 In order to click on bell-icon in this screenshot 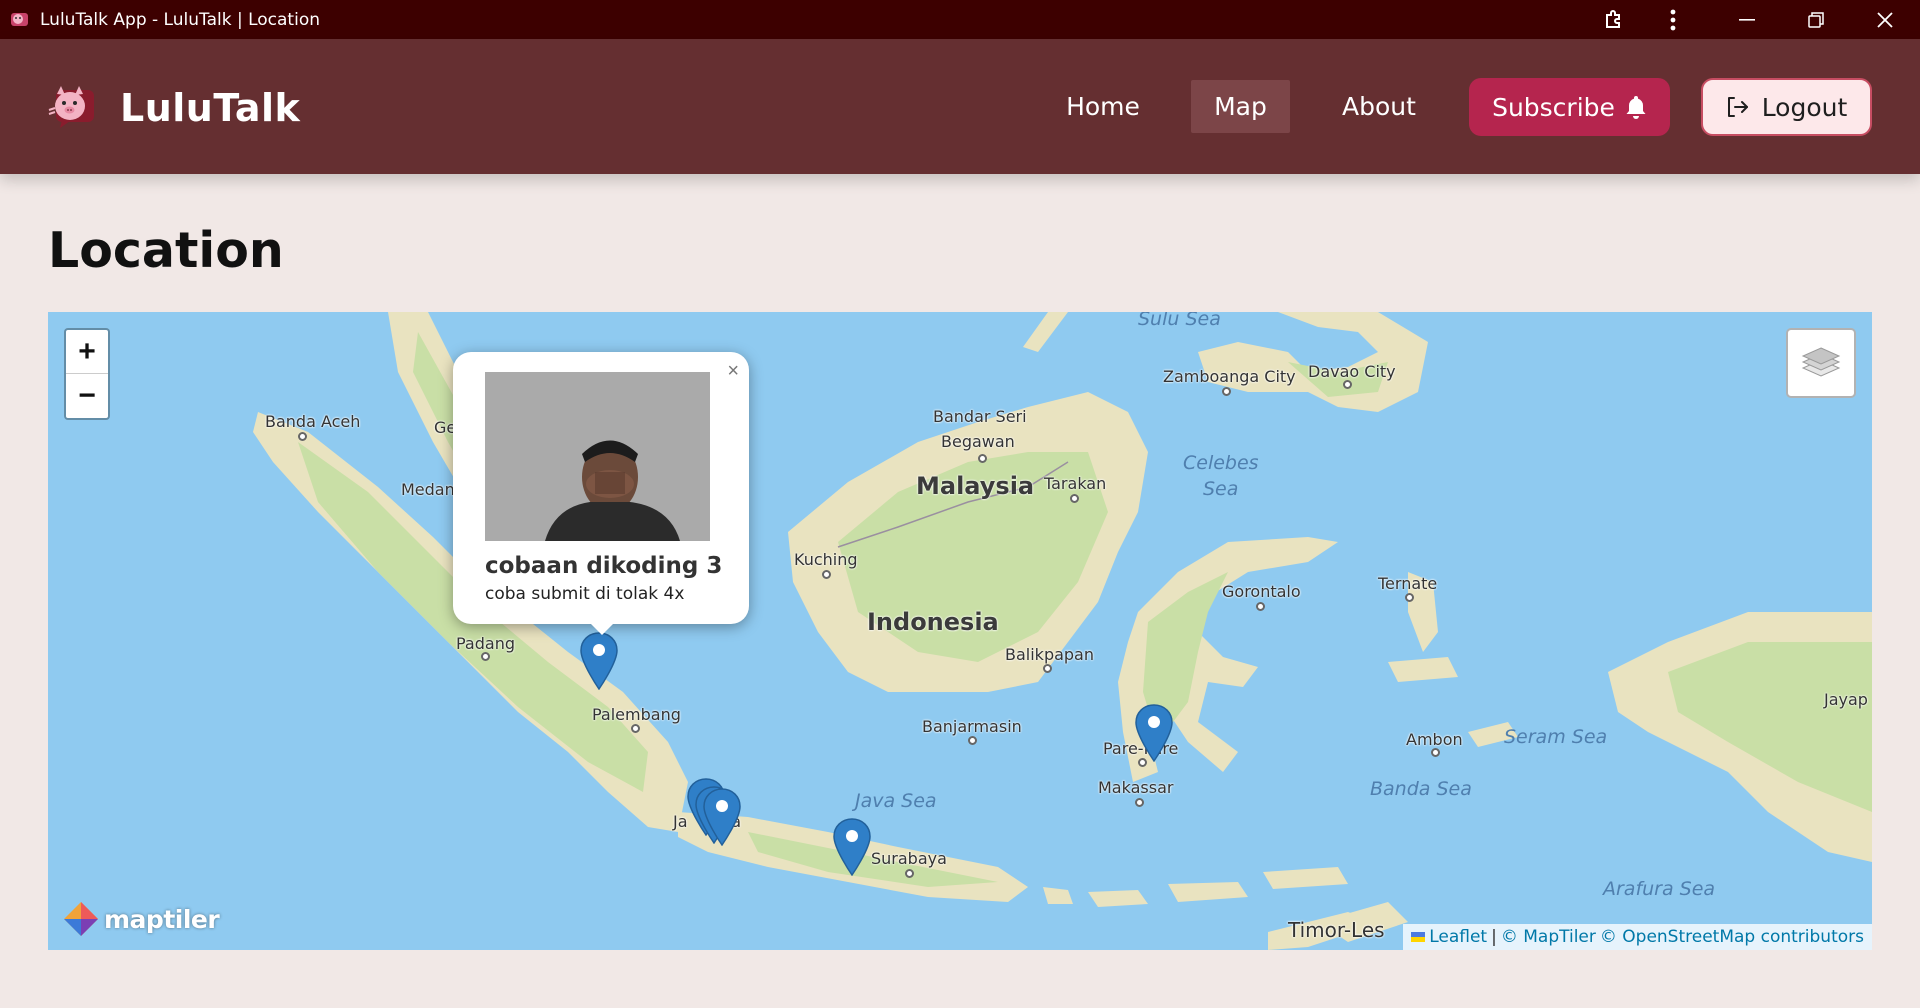, I will do `click(1636, 107)`.